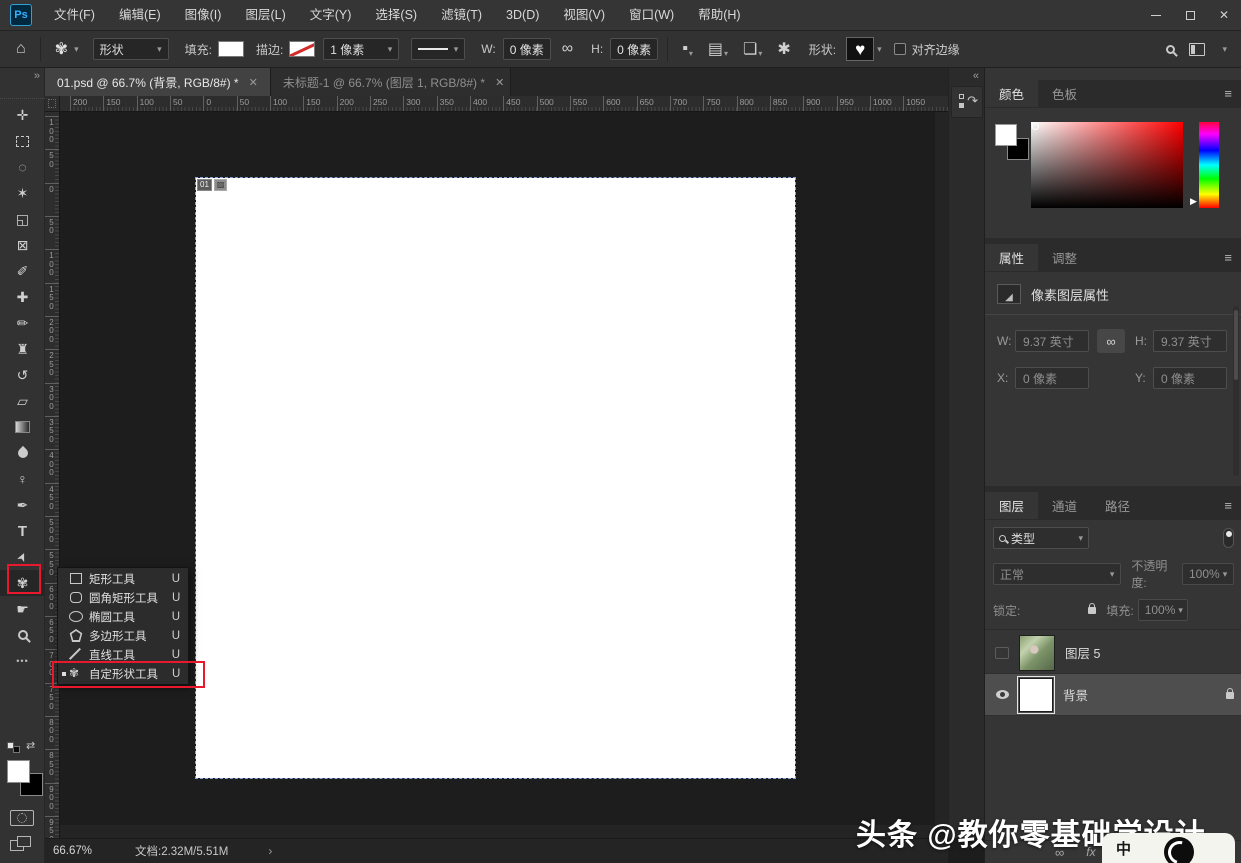 The image size is (1241, 863). What do you see at coordinates (634, 49) in the screenshot?
I see `shape-height-field: 0 像素` at bounding box center [634, 49].